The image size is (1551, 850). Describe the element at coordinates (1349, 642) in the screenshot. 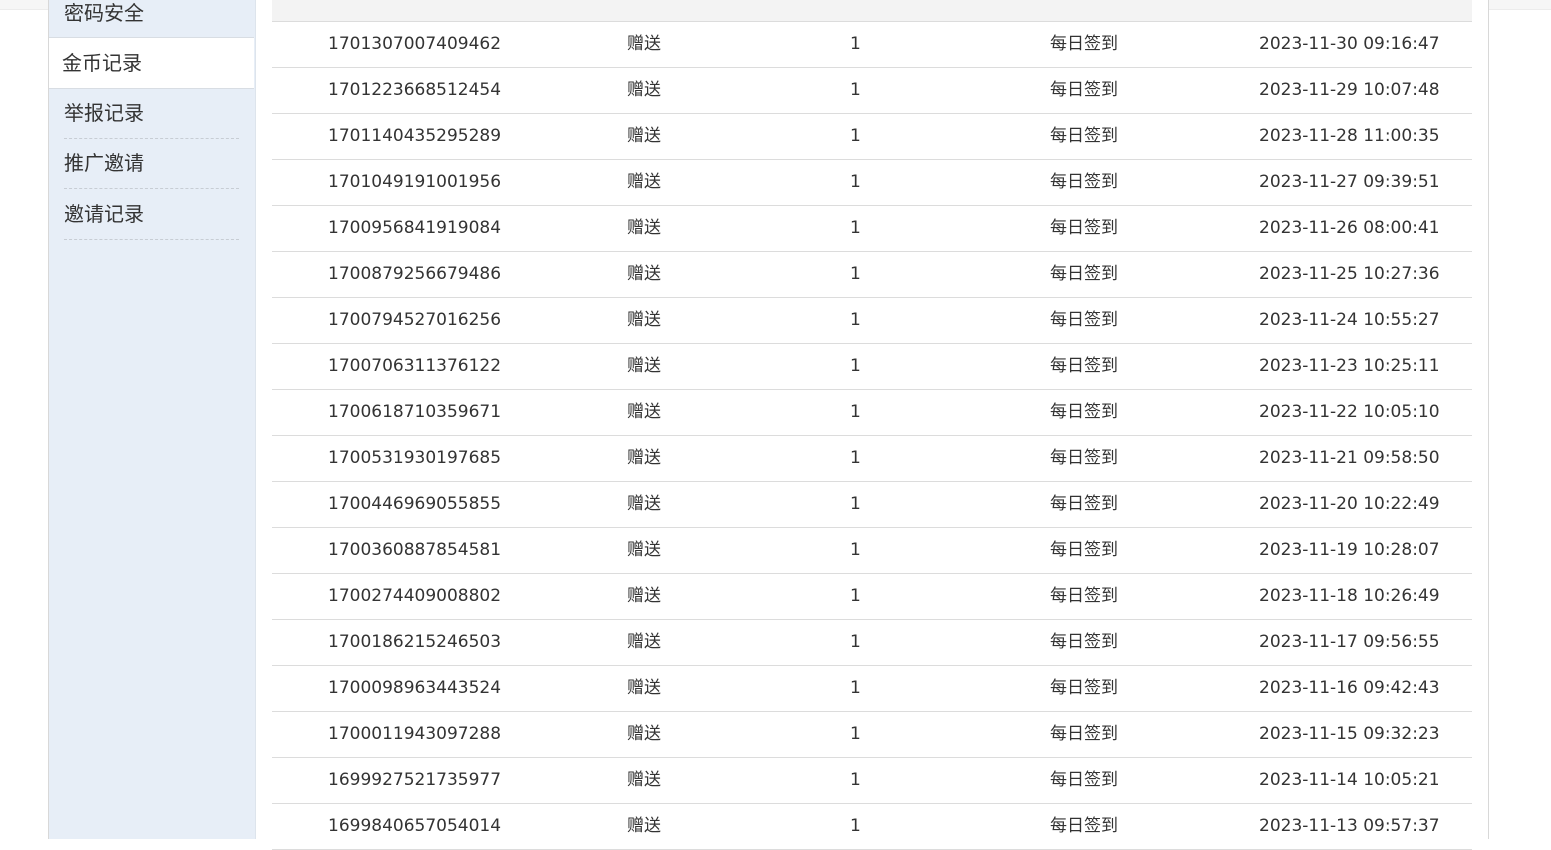

I see `record-time-cell: 2023-11-17 09:56:55` at that location.